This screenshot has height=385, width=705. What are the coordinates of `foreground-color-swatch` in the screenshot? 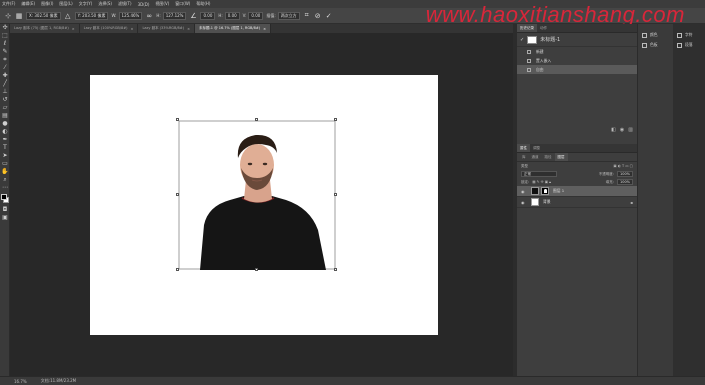 It's located at (4, 197).